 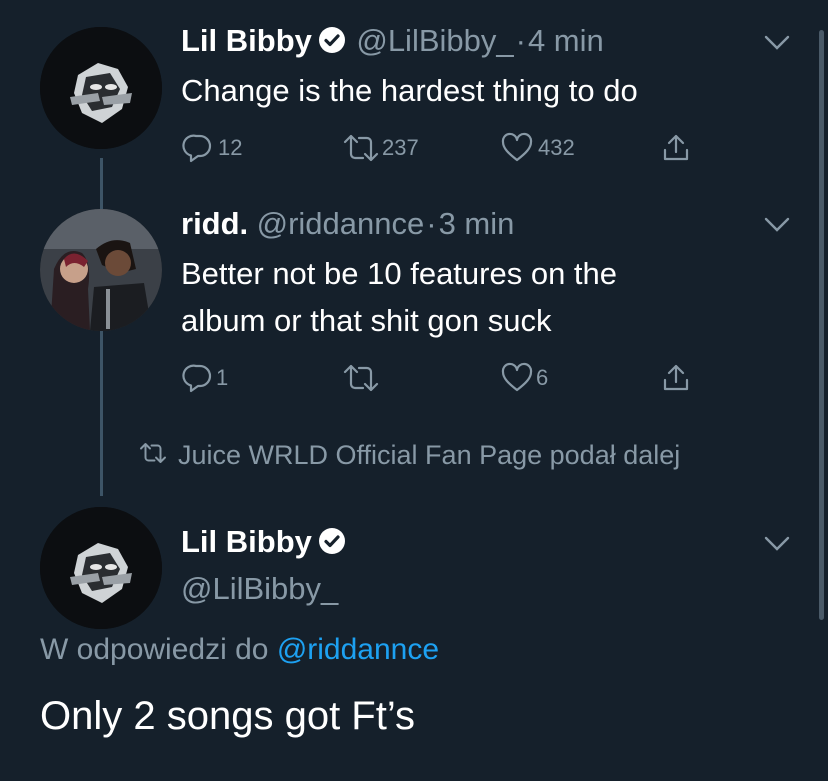 I want to click on author-name: ridd., so click(x=214, y=223).